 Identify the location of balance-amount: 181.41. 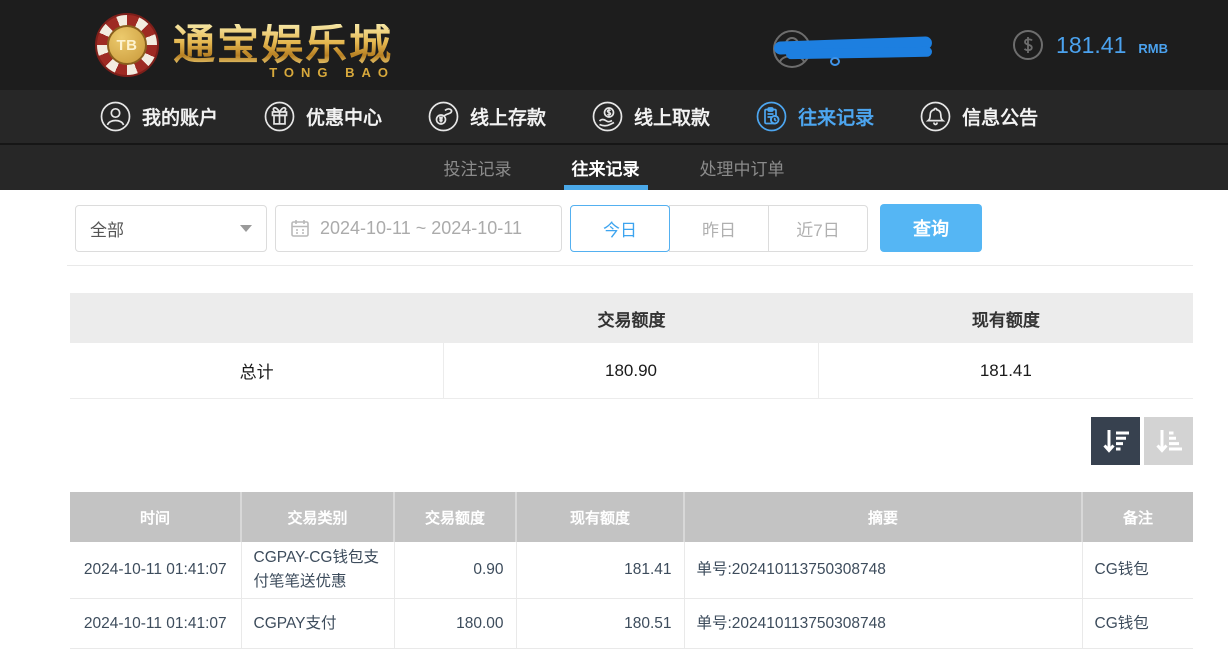
(1091, 44).